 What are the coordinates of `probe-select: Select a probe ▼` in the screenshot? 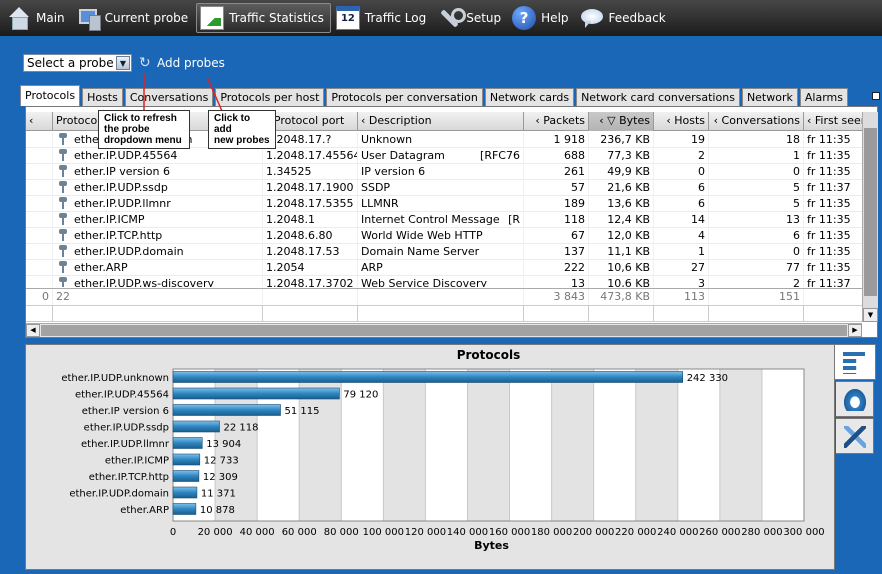 It's located at (77, 63).